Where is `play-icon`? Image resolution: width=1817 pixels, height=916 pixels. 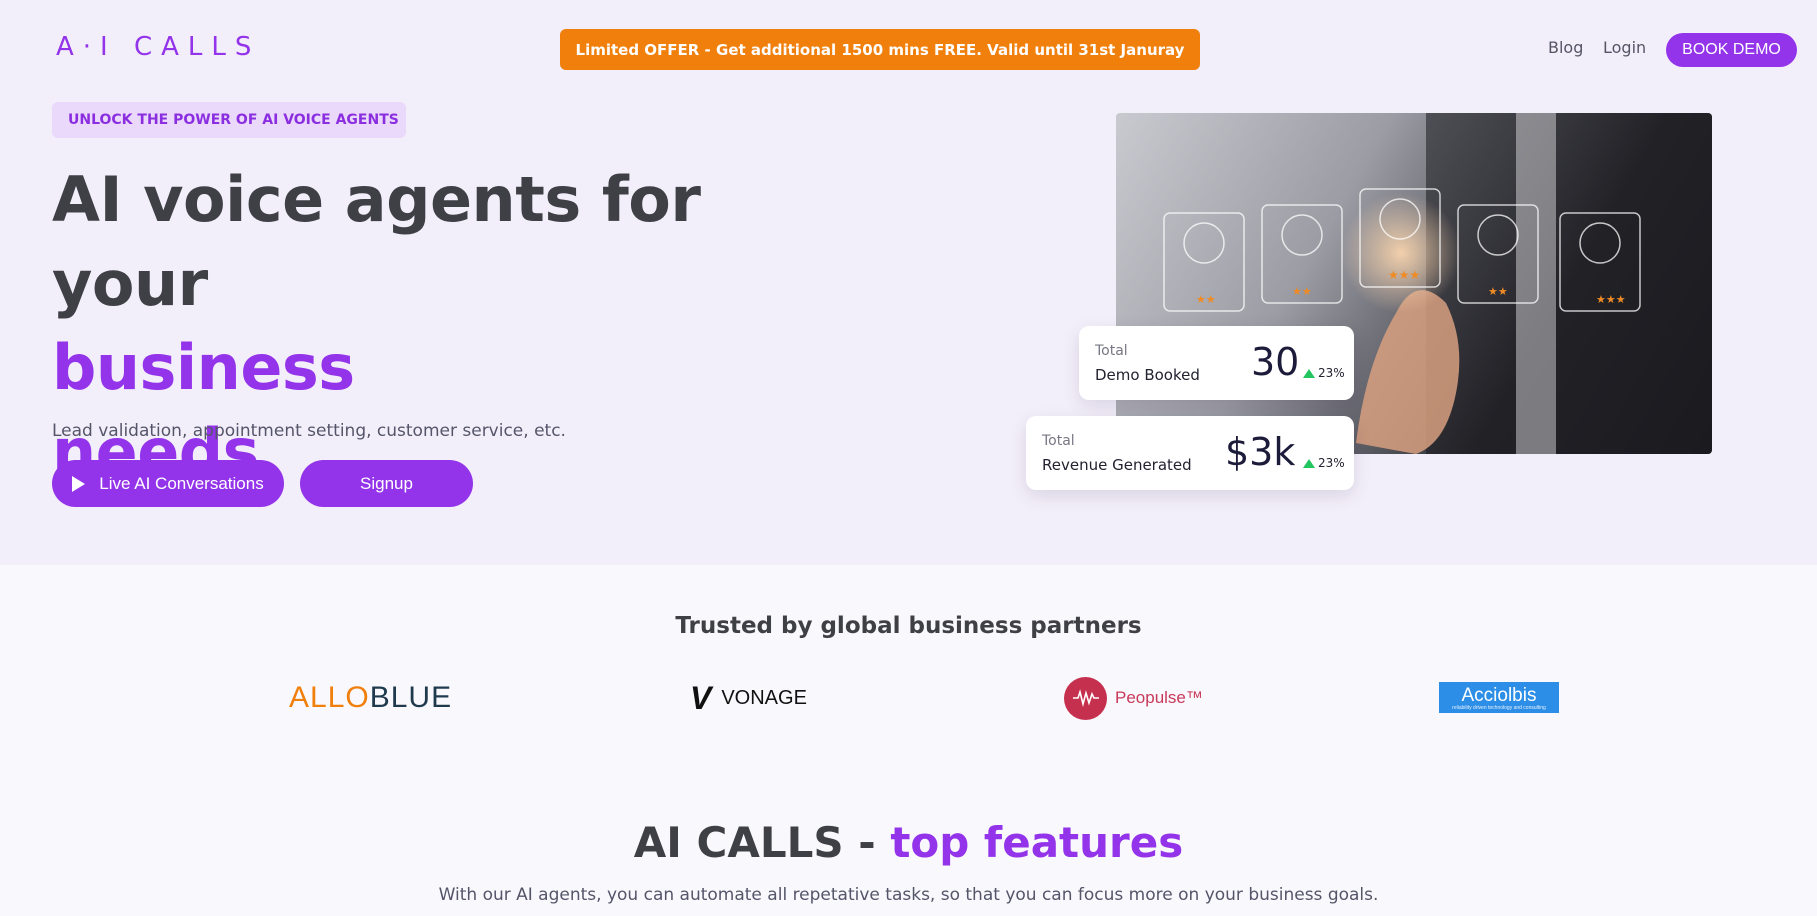
play-icon is located at coordinates (79, 483).